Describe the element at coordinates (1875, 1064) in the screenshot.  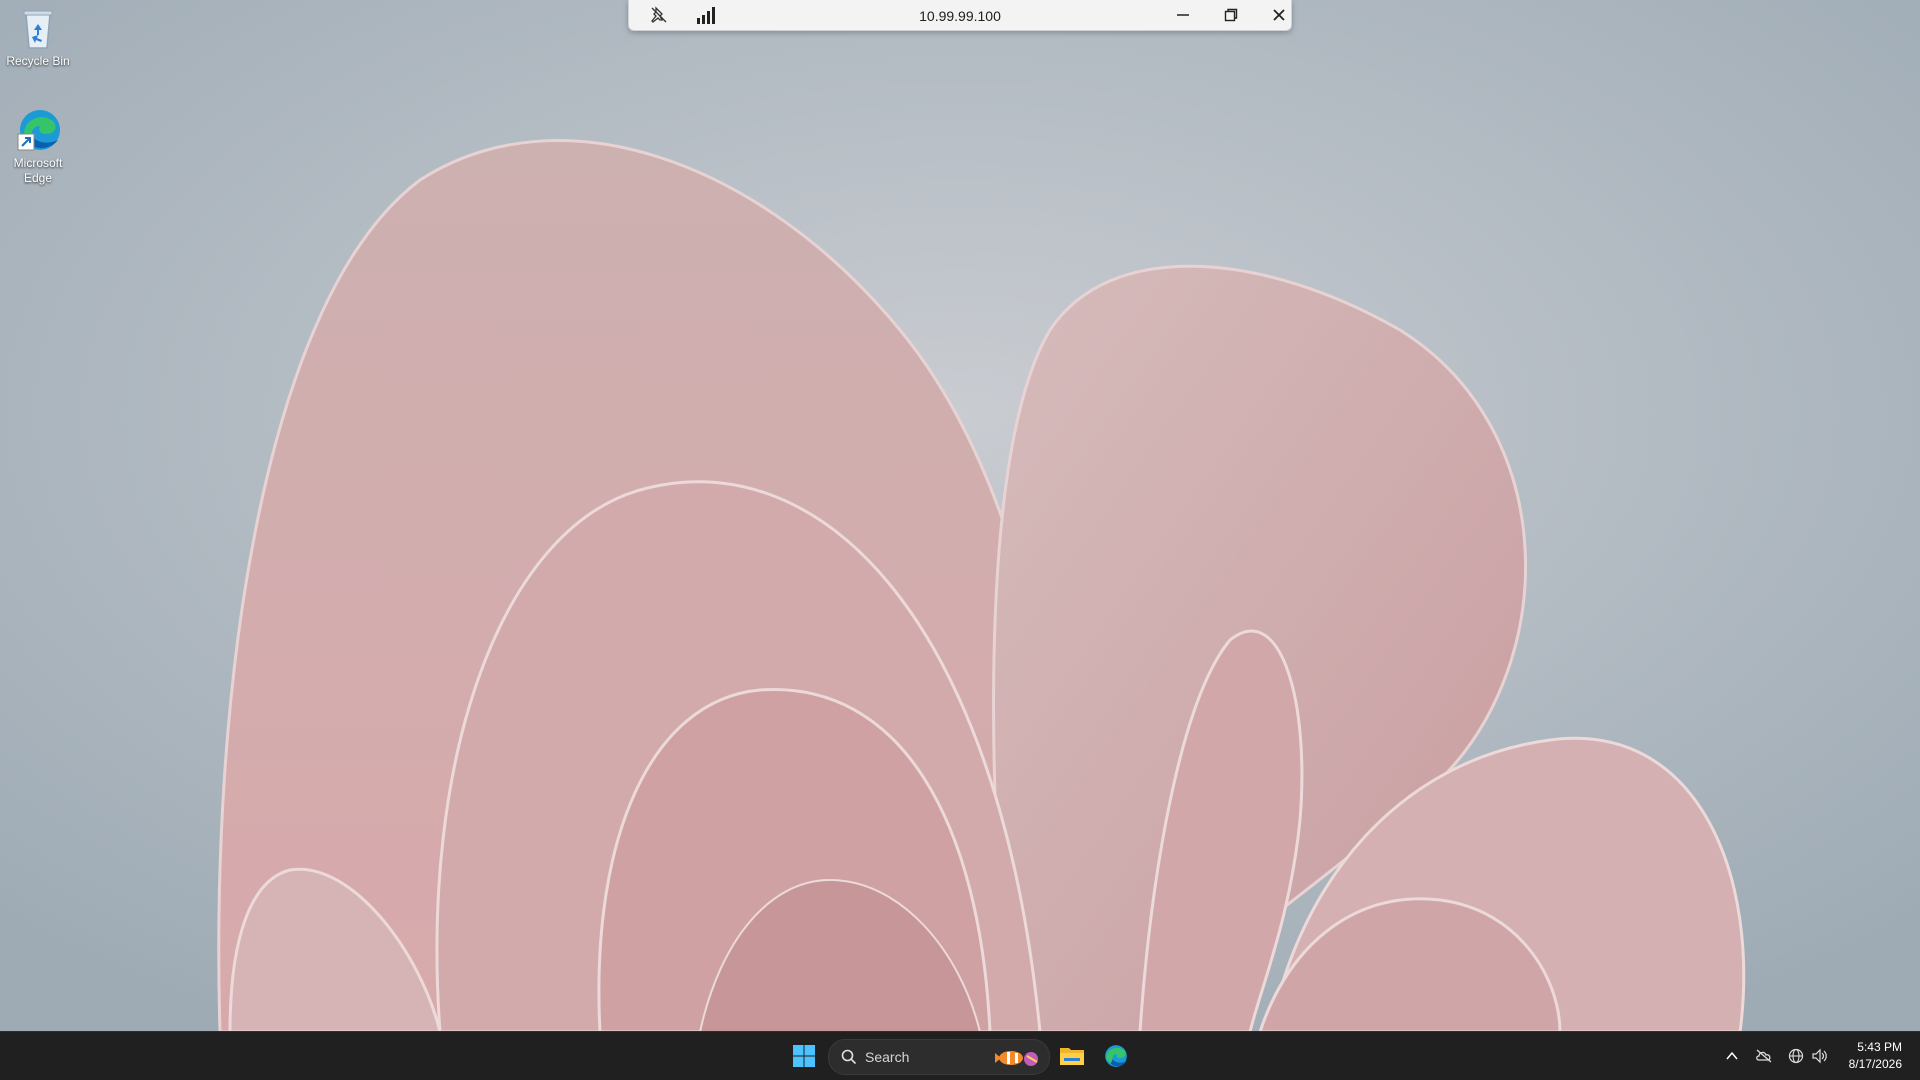
I see `clock-date: 8/17/2026` at that location.